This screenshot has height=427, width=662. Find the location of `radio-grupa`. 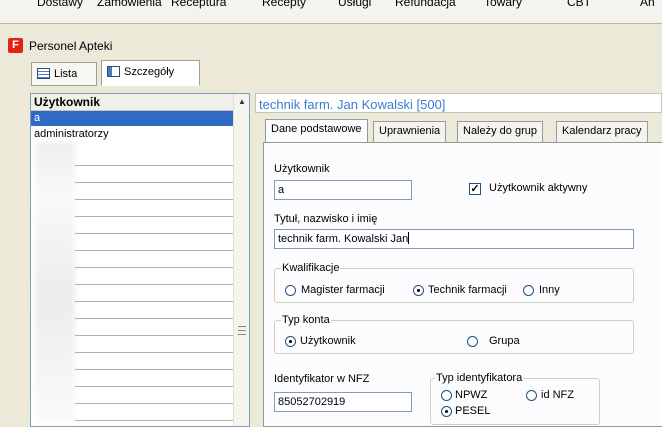

radio-grupa is located at coordinates (472, 341).